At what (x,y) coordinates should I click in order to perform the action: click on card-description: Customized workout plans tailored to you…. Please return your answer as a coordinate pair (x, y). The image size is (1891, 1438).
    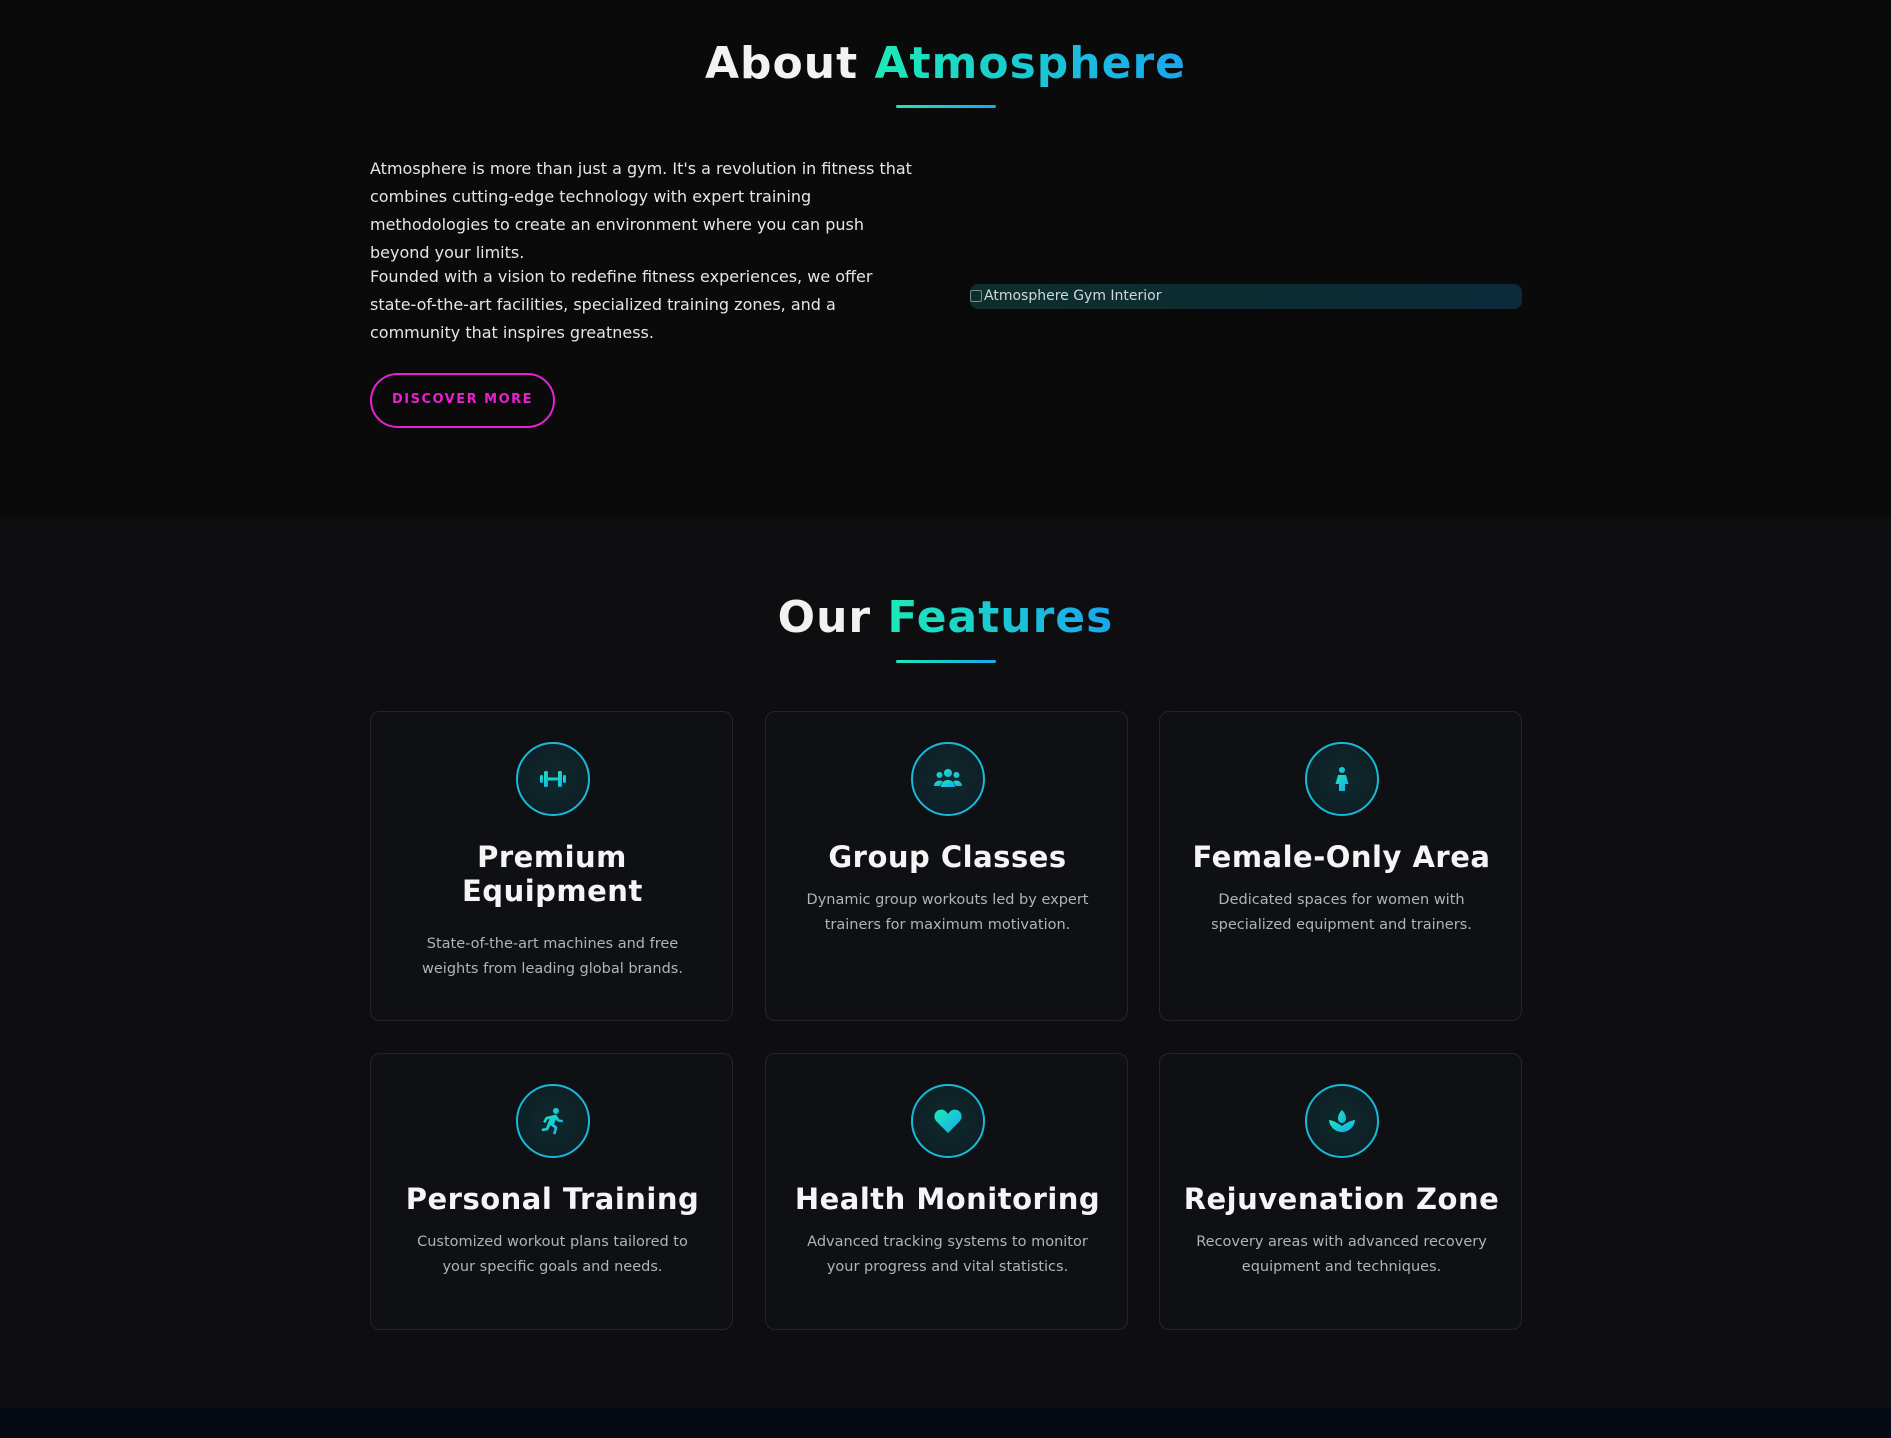
    Looking at the image, I should click on (552, 1254).